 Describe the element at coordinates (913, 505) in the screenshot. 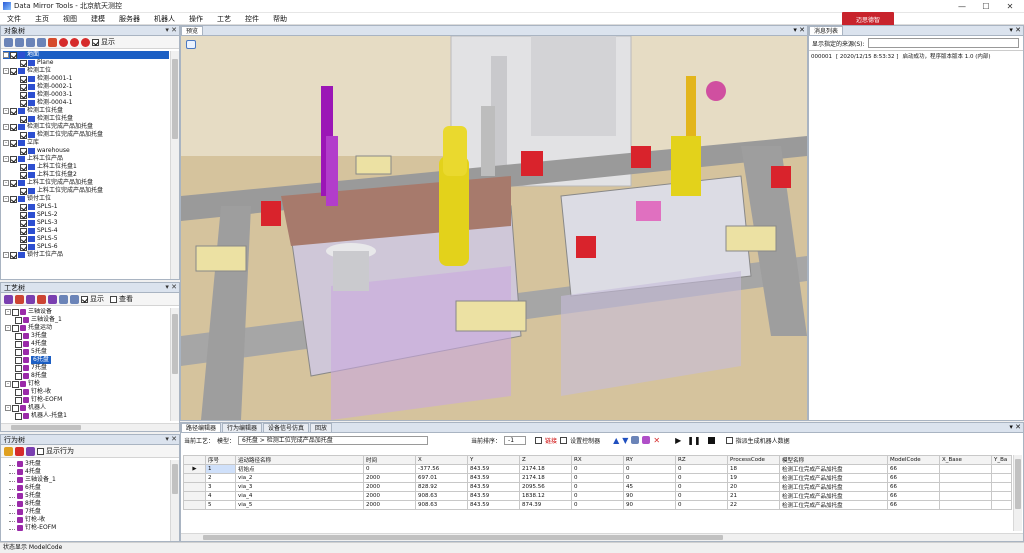

I see `table-cell: 66` at that location.